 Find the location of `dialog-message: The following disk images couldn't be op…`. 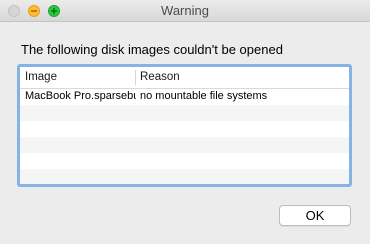

dialog-message: The following disk images couldn't be op… is located at coordinates (152, 49).